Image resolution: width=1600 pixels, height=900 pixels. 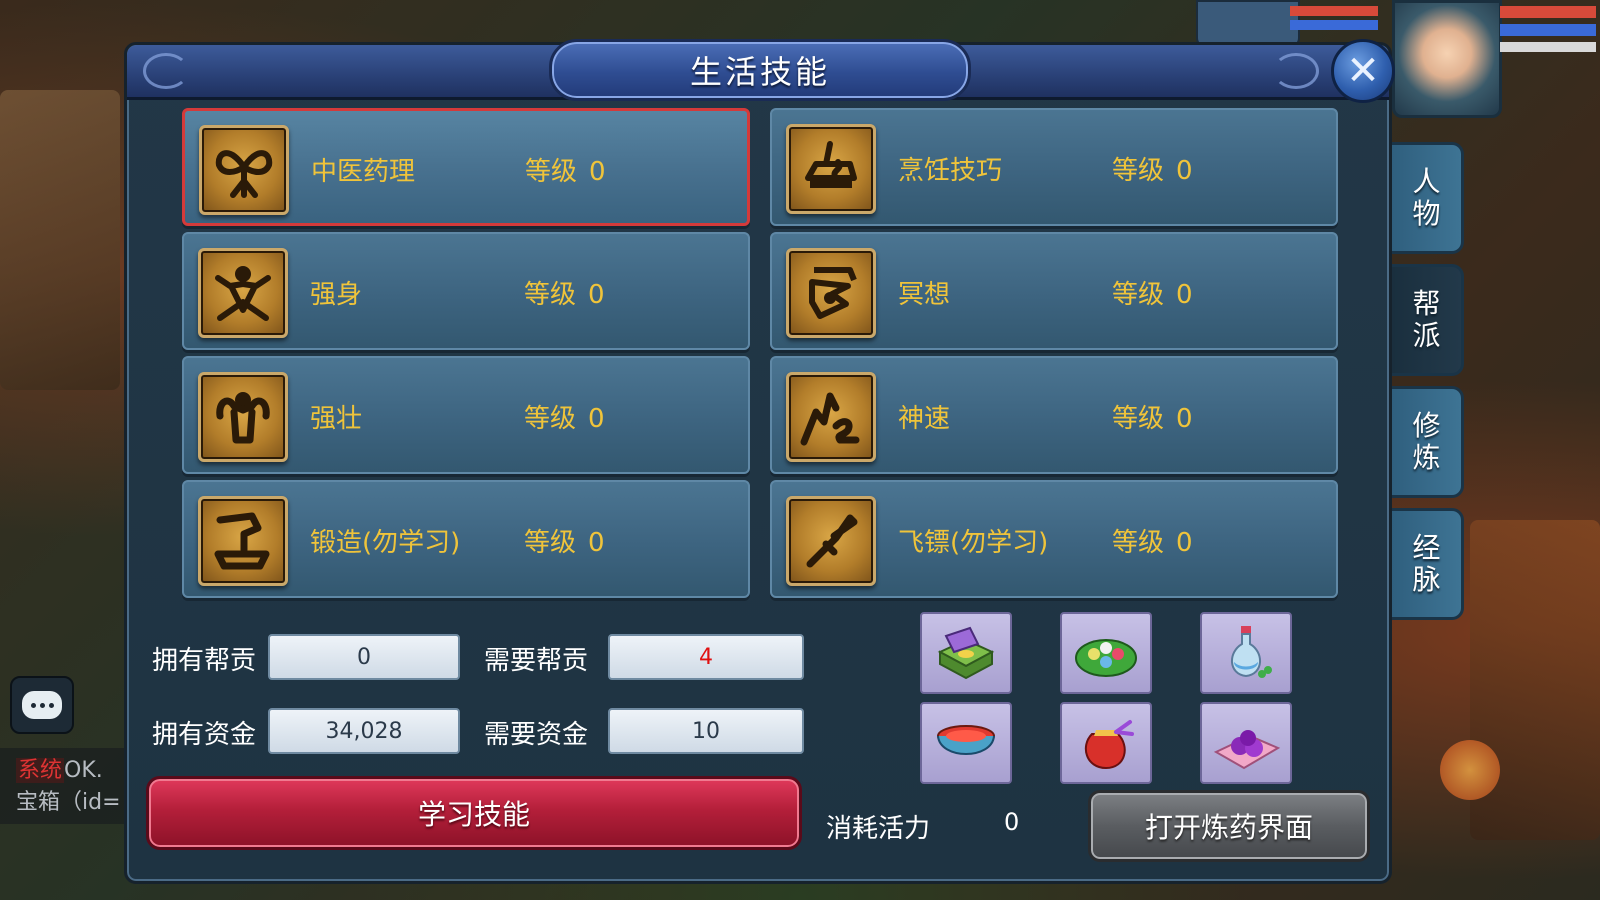 What do you see at coordinates (831, 169) in the screenshot?
I see `cooking-icon` at bounding box center [831, 169].